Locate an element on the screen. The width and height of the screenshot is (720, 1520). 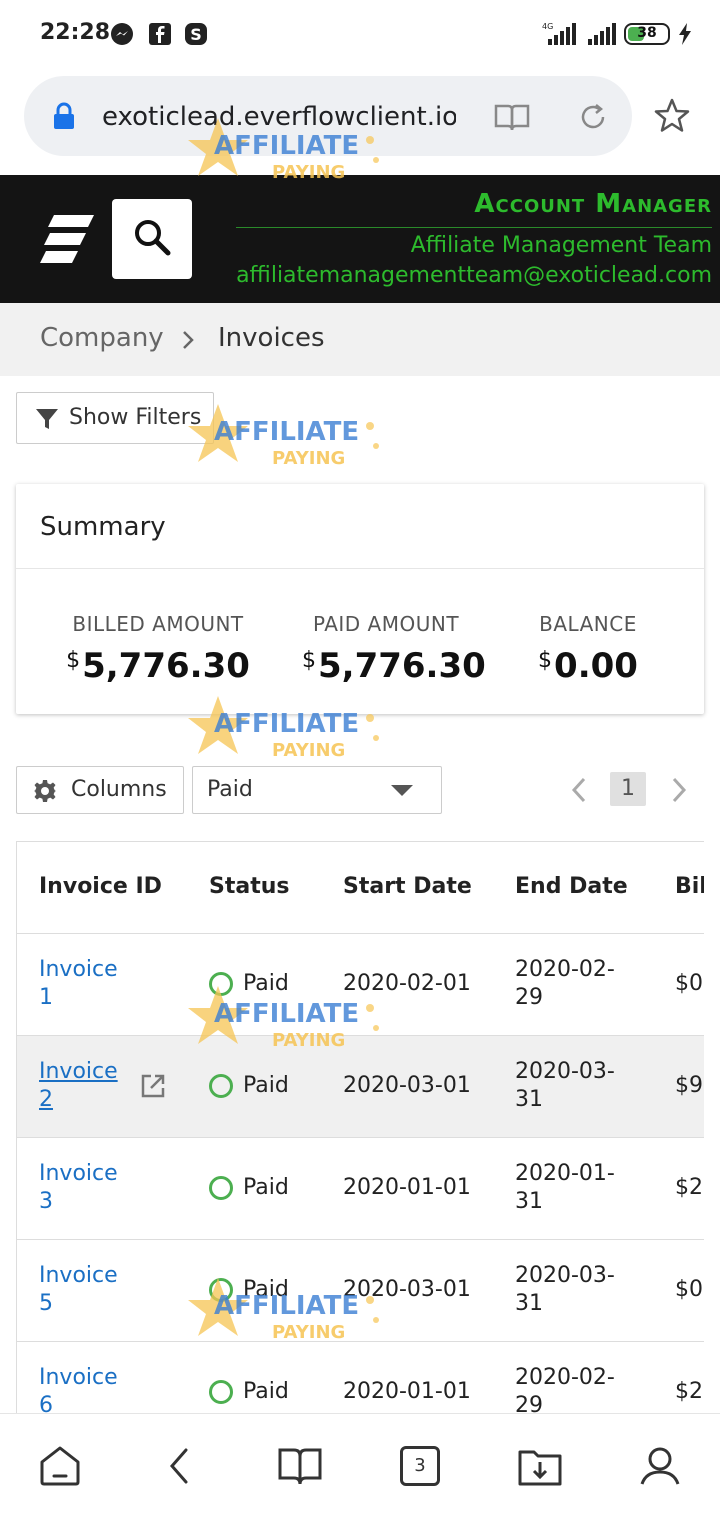
breadcrumb-company: Company is located at coordinates (102, 338).